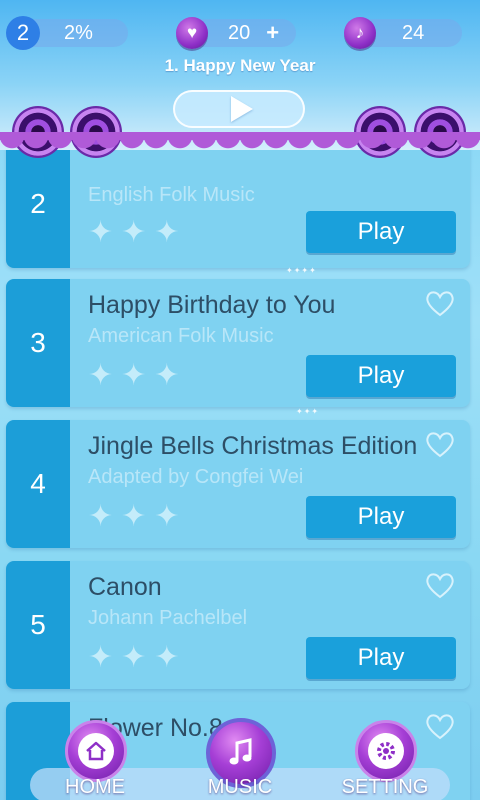 The height and width of the screenshot is (800, 480). Describe the element at coordinates (38, 343) in the screenshot. I see `song-number: 3` at that location.